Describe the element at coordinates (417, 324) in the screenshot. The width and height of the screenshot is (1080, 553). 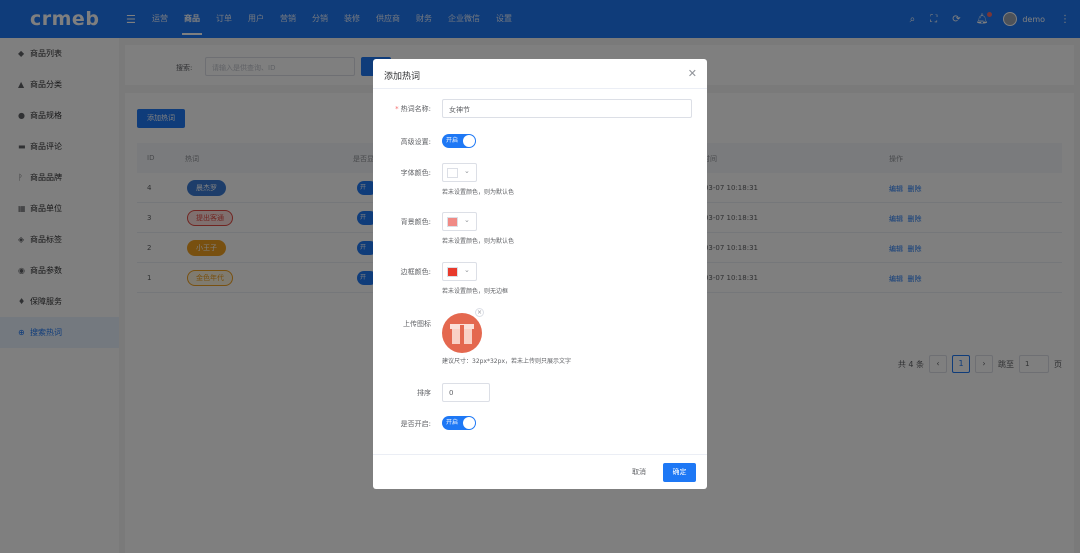
I see `upload-label: 上传图标` at that location.